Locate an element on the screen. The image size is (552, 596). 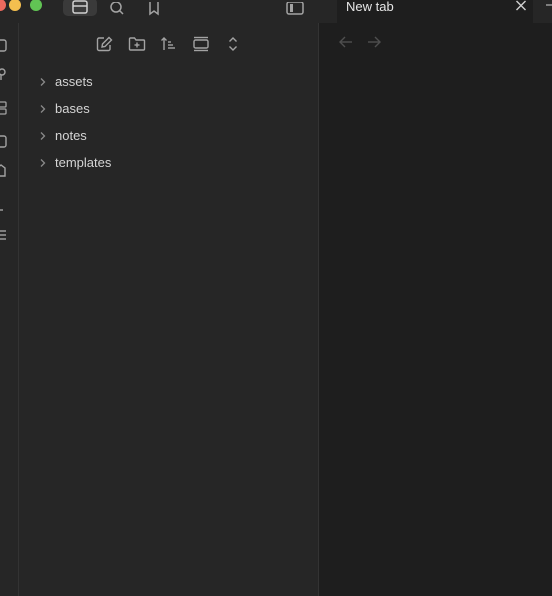
sort-icon is located at coordinates (169, 44).